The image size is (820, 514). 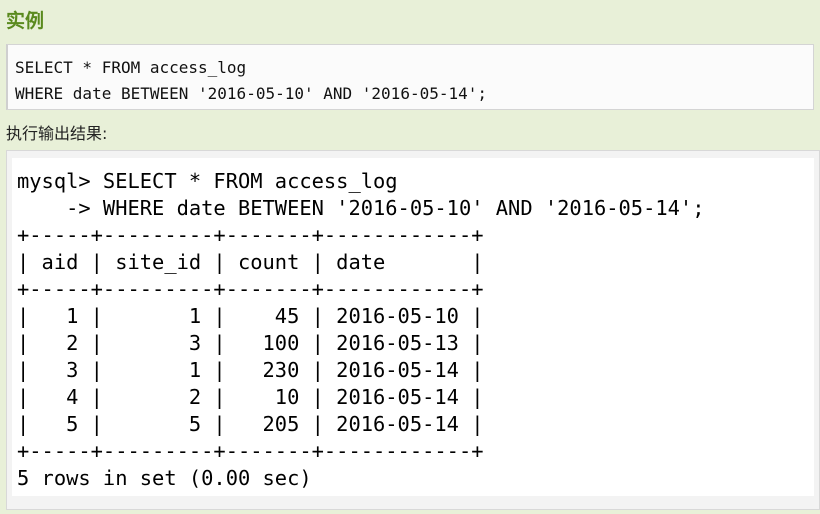 What do you see at coordinates (250, 370) in the screenshot?
I see `table-row: | 3 | 1 | 230 | 2016-05-14 |` at bounding box center [250, 370].